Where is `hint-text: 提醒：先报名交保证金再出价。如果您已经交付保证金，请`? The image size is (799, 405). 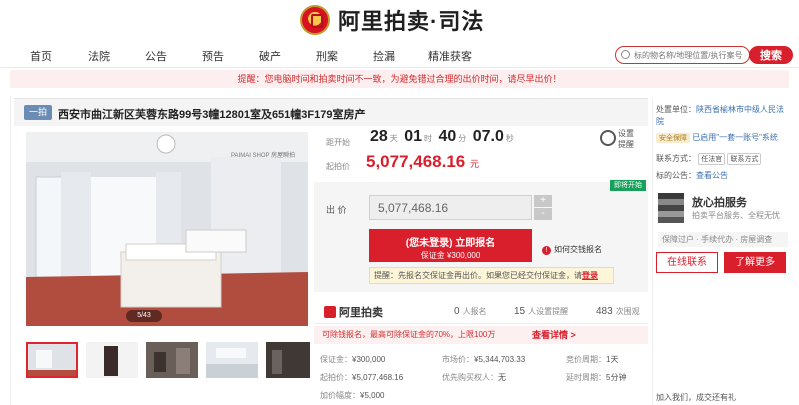
hint-text: 提醒：先报名交保证金再出价。如果您已经交付保证金，请 is located at coordinates (478, 275).